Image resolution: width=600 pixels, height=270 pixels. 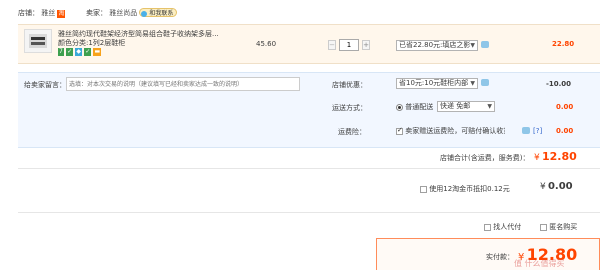 I want to click on quantity-decrease-button: −, so click(x=332, y=45).